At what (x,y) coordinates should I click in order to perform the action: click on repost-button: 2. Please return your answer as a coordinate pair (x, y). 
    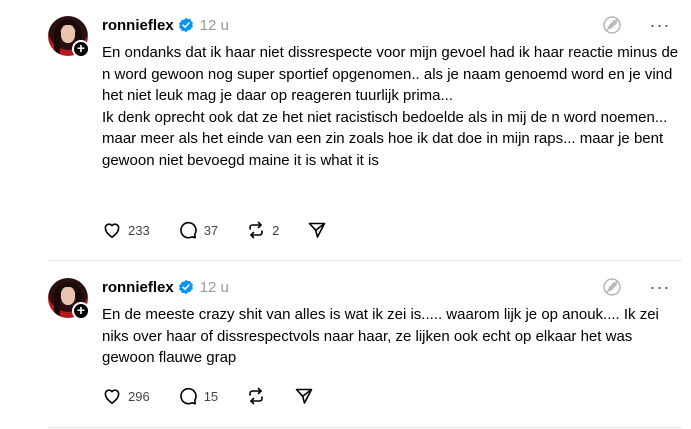
    Looking at the image, I should click on (262, 230).